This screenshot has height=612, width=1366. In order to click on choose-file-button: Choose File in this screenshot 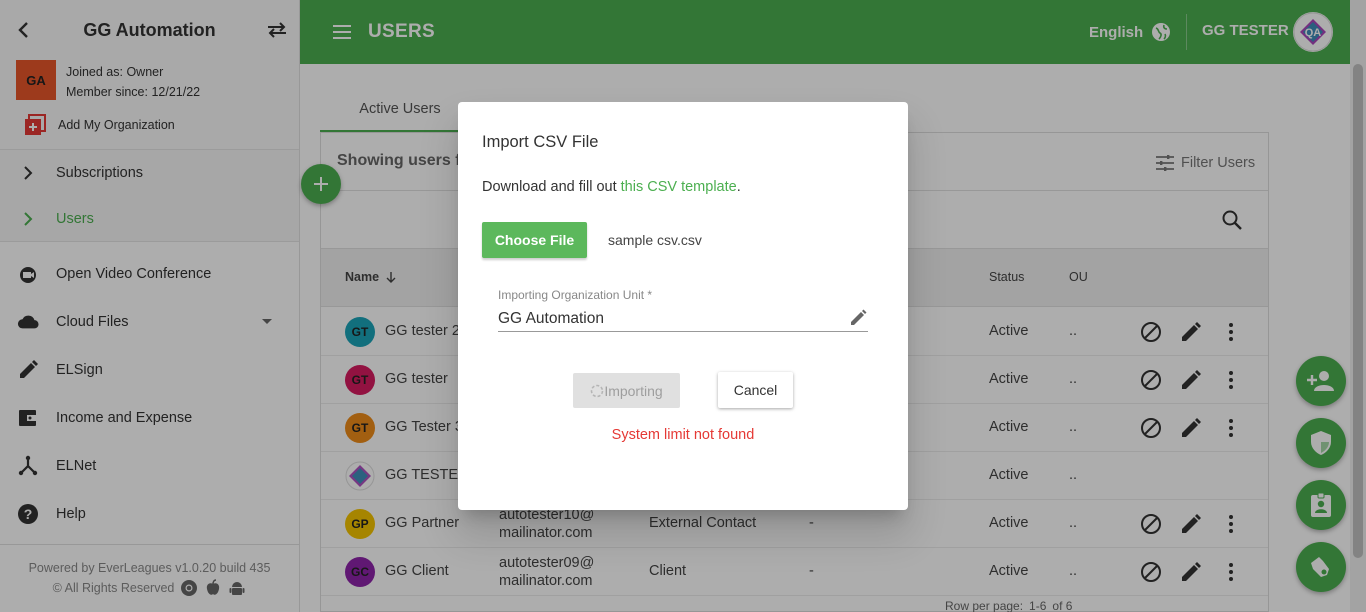, I will do `click(534, 240)`.